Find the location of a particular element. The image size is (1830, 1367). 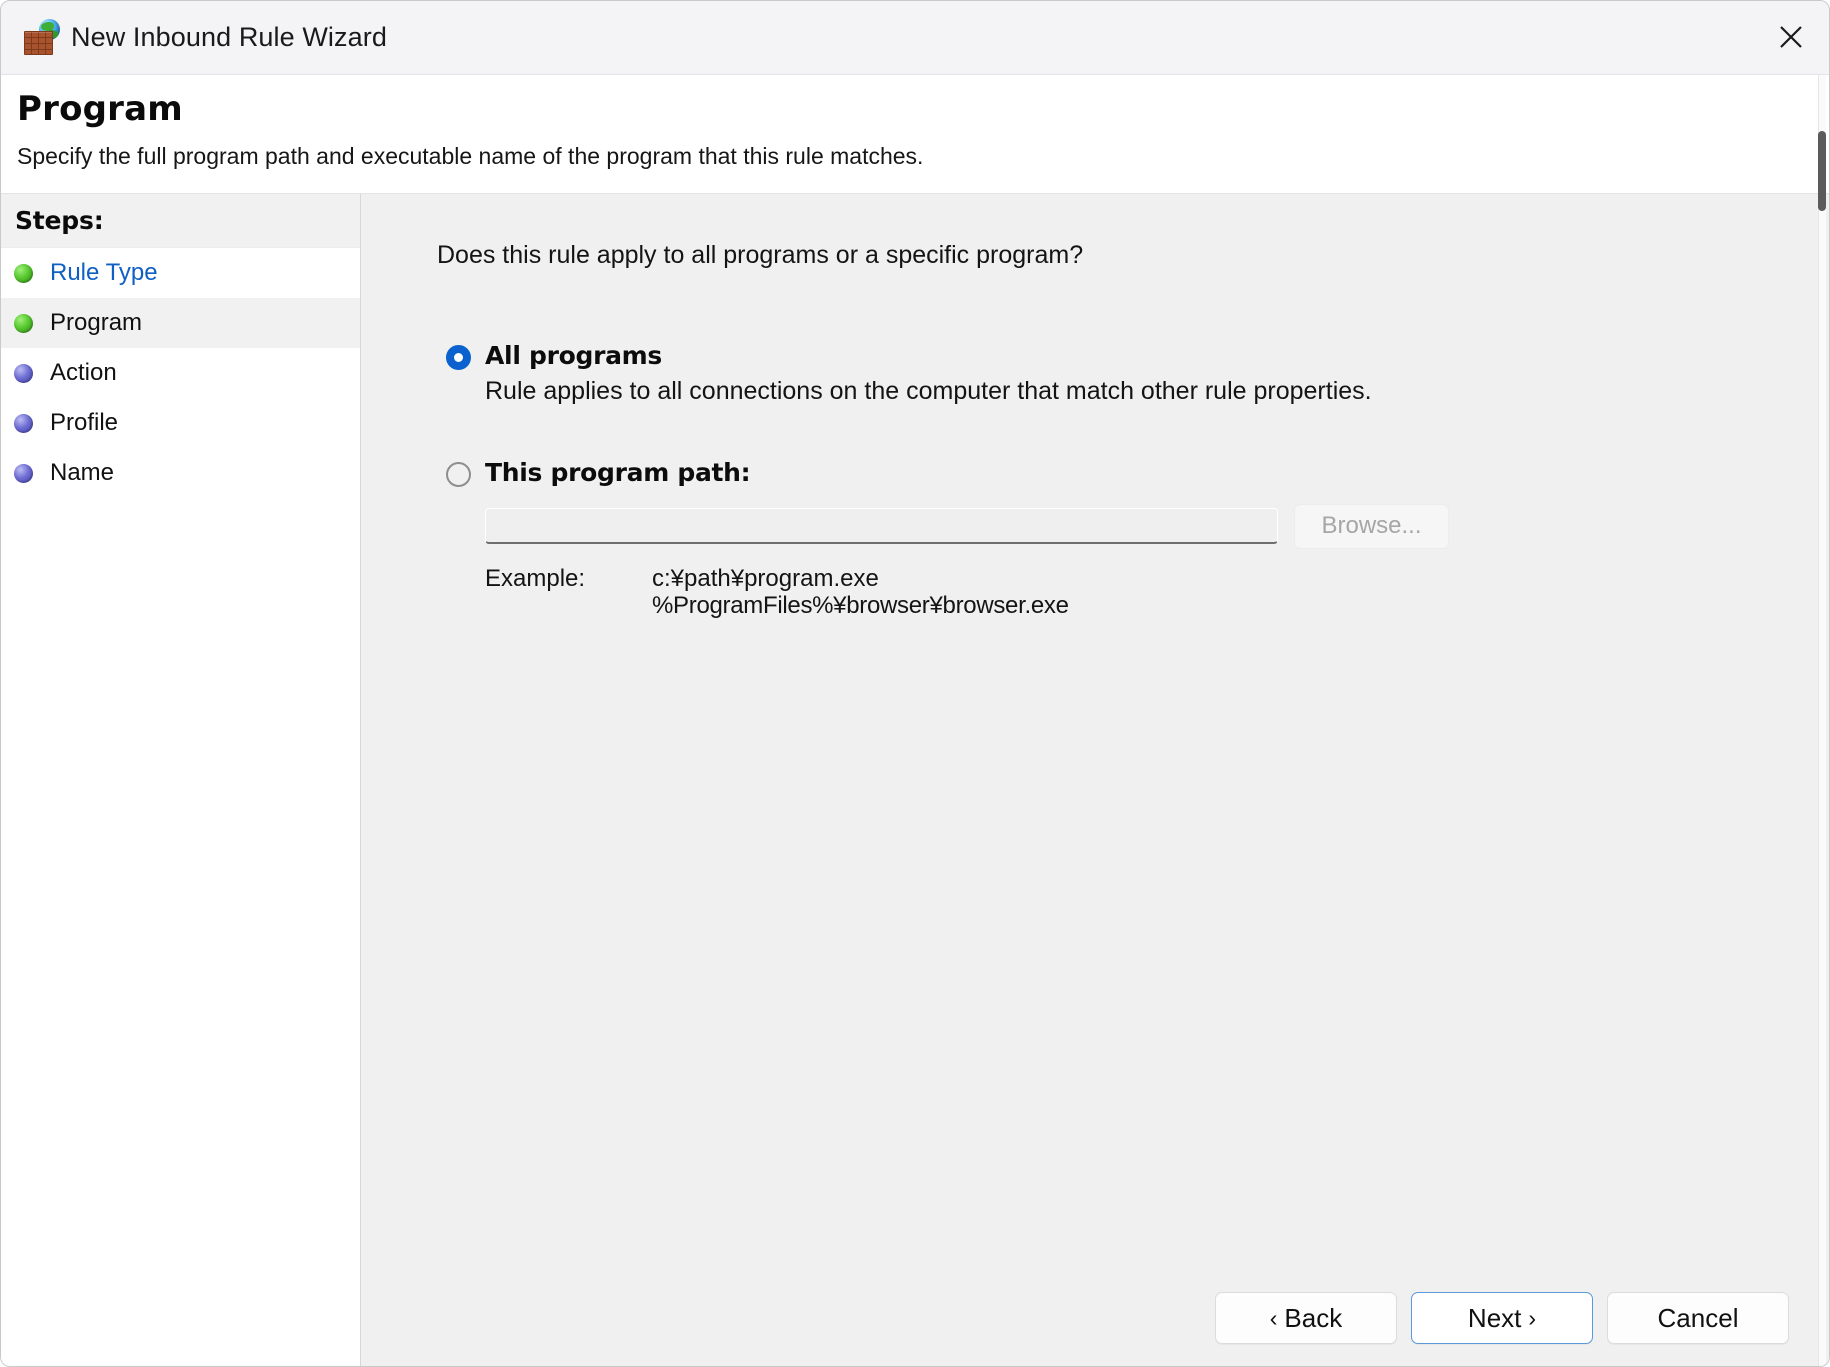

firewall-brick-globe-icon is located at coordinates (42, 37).